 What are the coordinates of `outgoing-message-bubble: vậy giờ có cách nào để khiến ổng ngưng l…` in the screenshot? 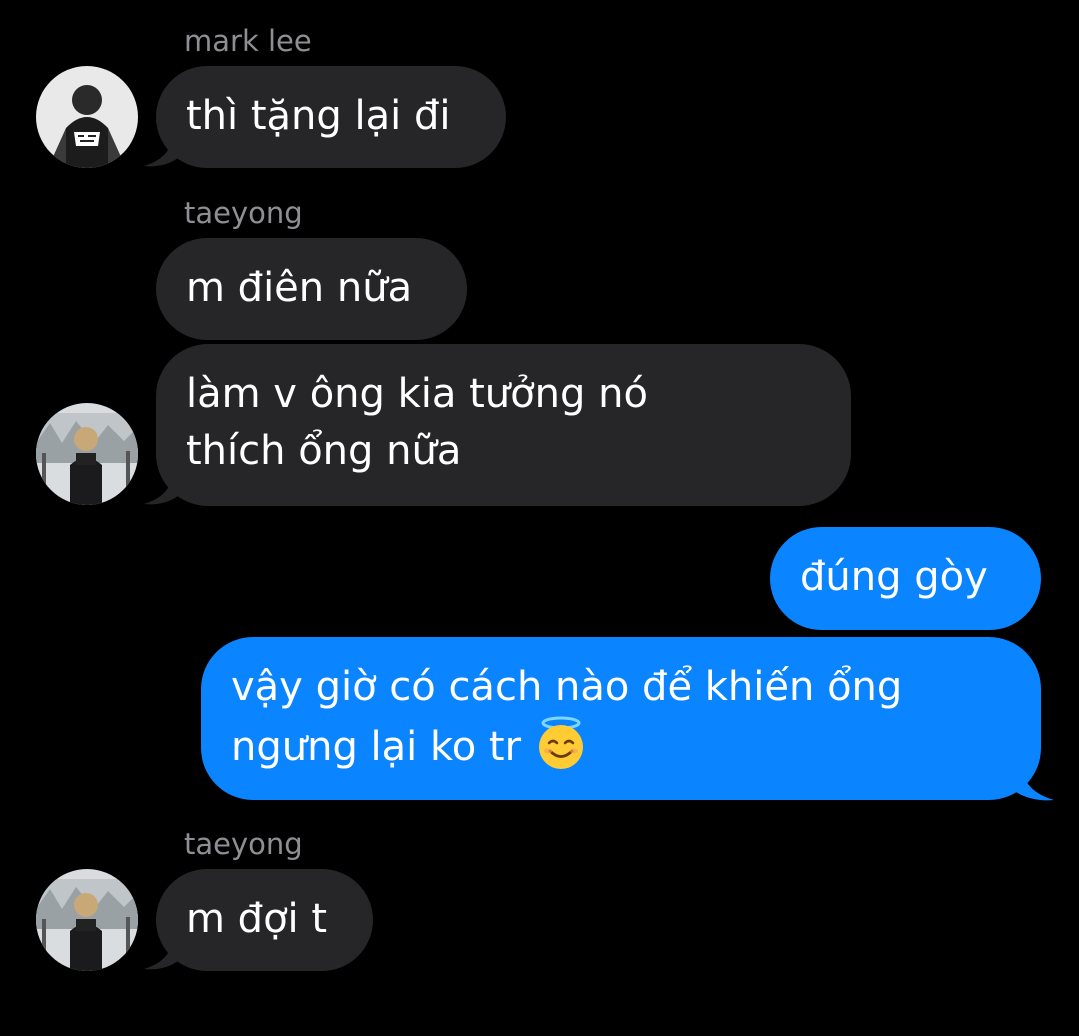 It's located at (621, 718).